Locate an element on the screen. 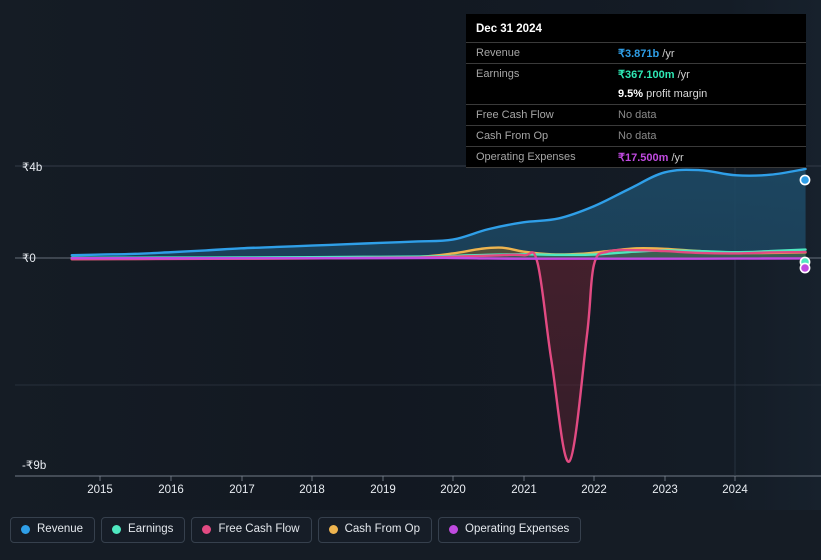 The height and width of the screenshot is (560, 821). series-line-operating-expenses is located at coordinates (438, 258).